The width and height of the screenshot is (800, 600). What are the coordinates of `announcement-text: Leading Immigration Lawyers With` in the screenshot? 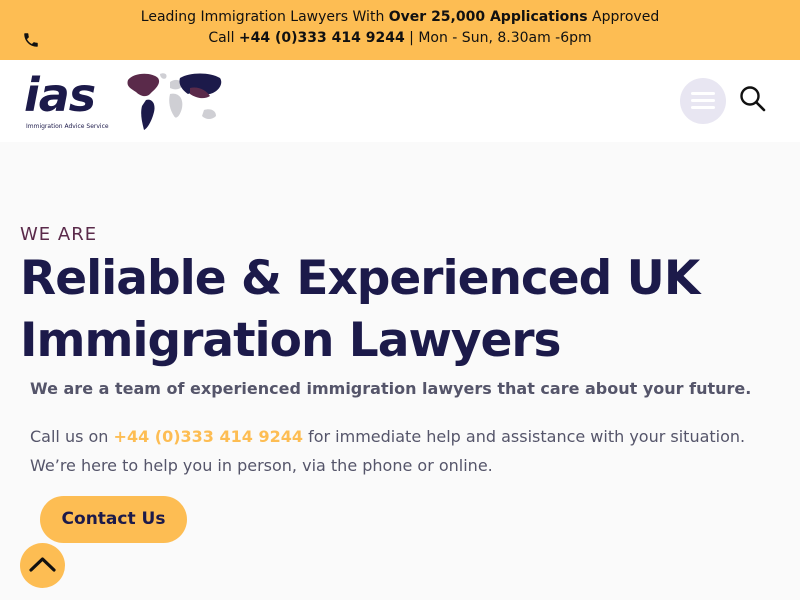 It's located at (264, 17).